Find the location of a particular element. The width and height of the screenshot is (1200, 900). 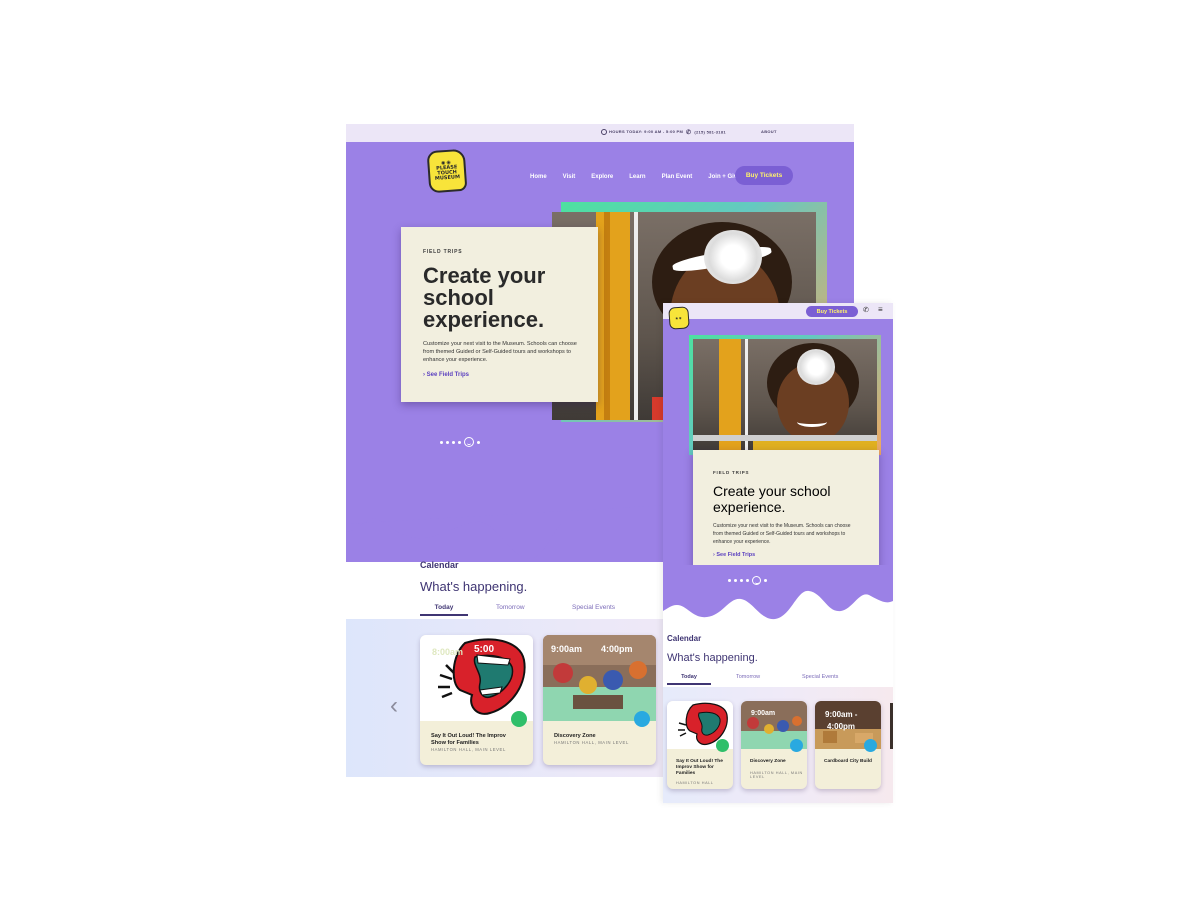

nav-visit: Visit is located at coordinates (569, 177).